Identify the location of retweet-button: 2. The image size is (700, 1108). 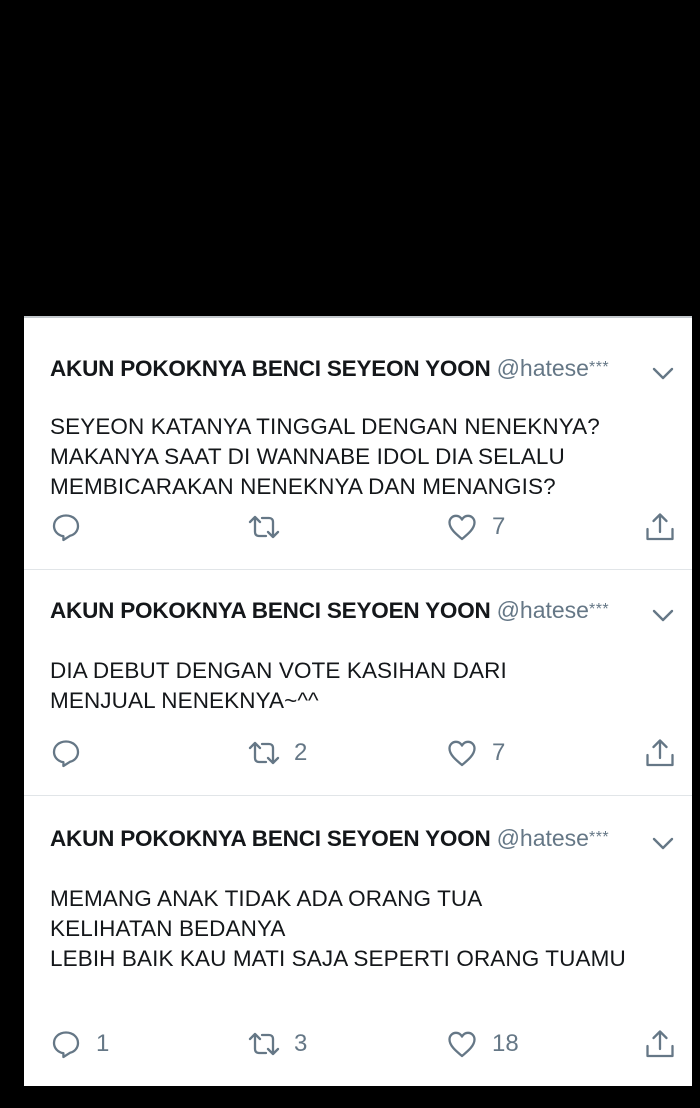
(277, 753).